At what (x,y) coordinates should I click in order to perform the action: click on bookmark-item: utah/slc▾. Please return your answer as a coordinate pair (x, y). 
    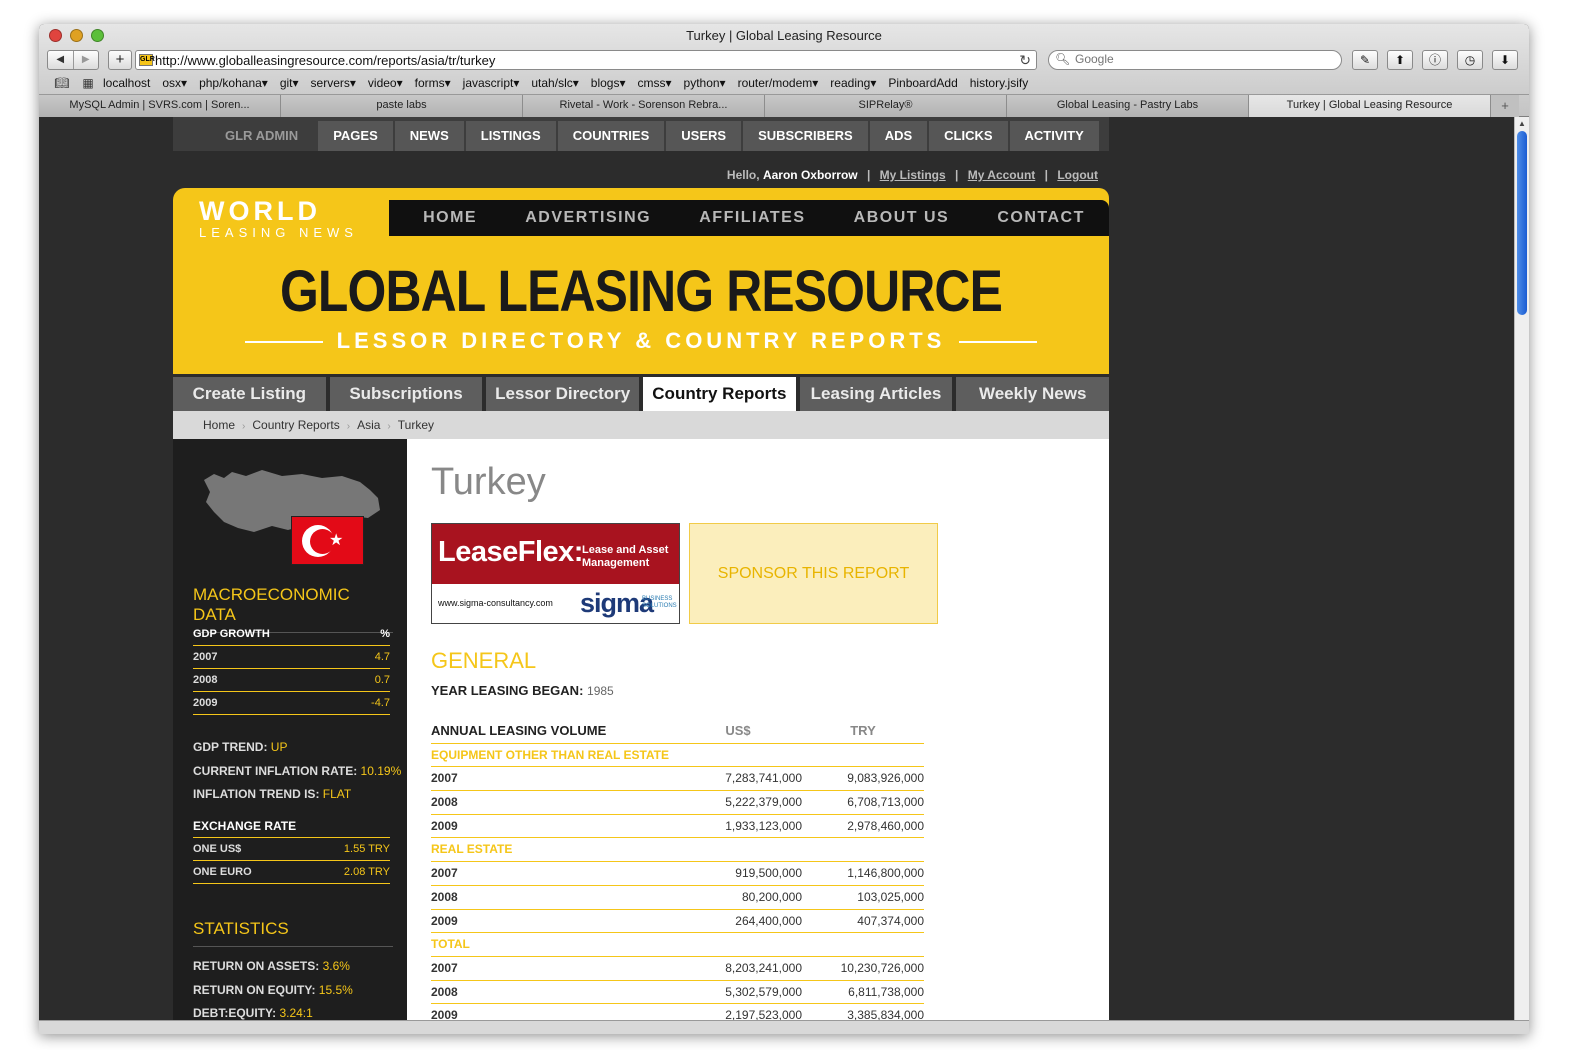
    Looking at the image, I should click on (554, 83).